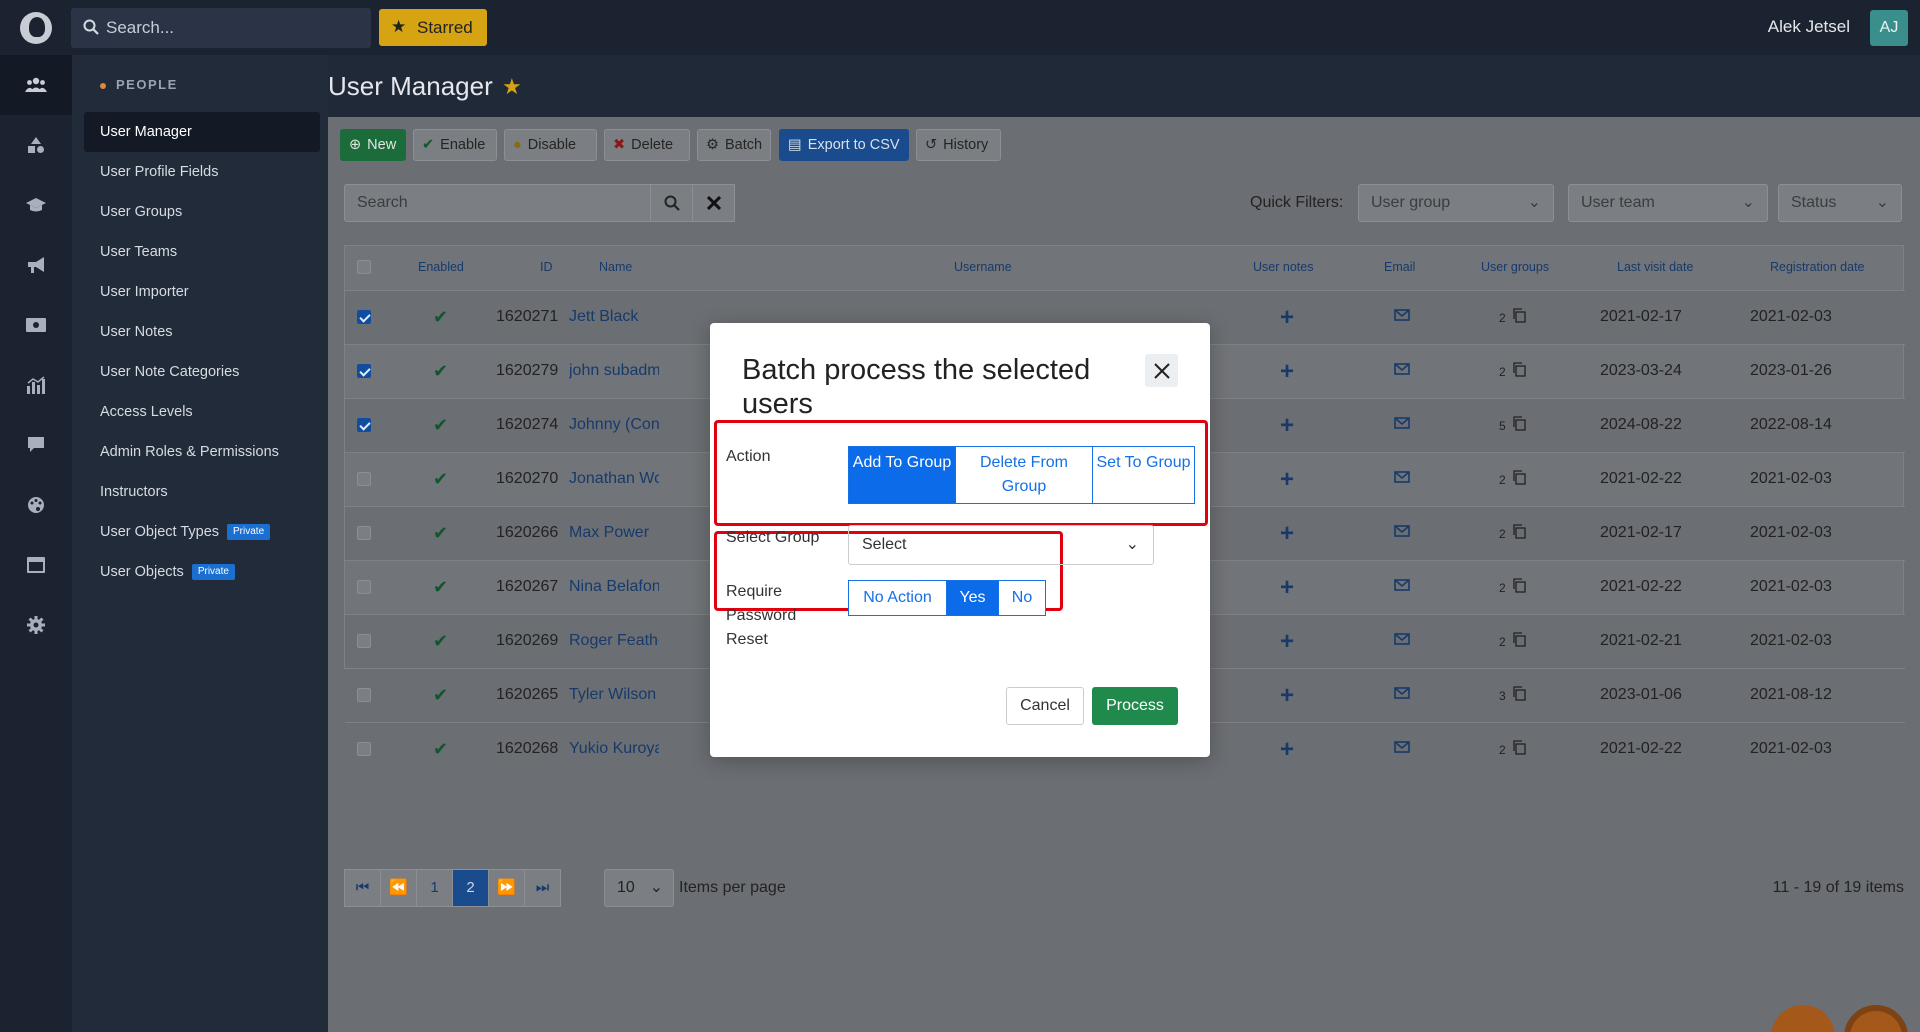 This screenshot has height=1032, width=1920. What do you see at coordinates (1889, 28) in the screenshot?
I see `avatar: AJ` at bounding box center [1889, 28].